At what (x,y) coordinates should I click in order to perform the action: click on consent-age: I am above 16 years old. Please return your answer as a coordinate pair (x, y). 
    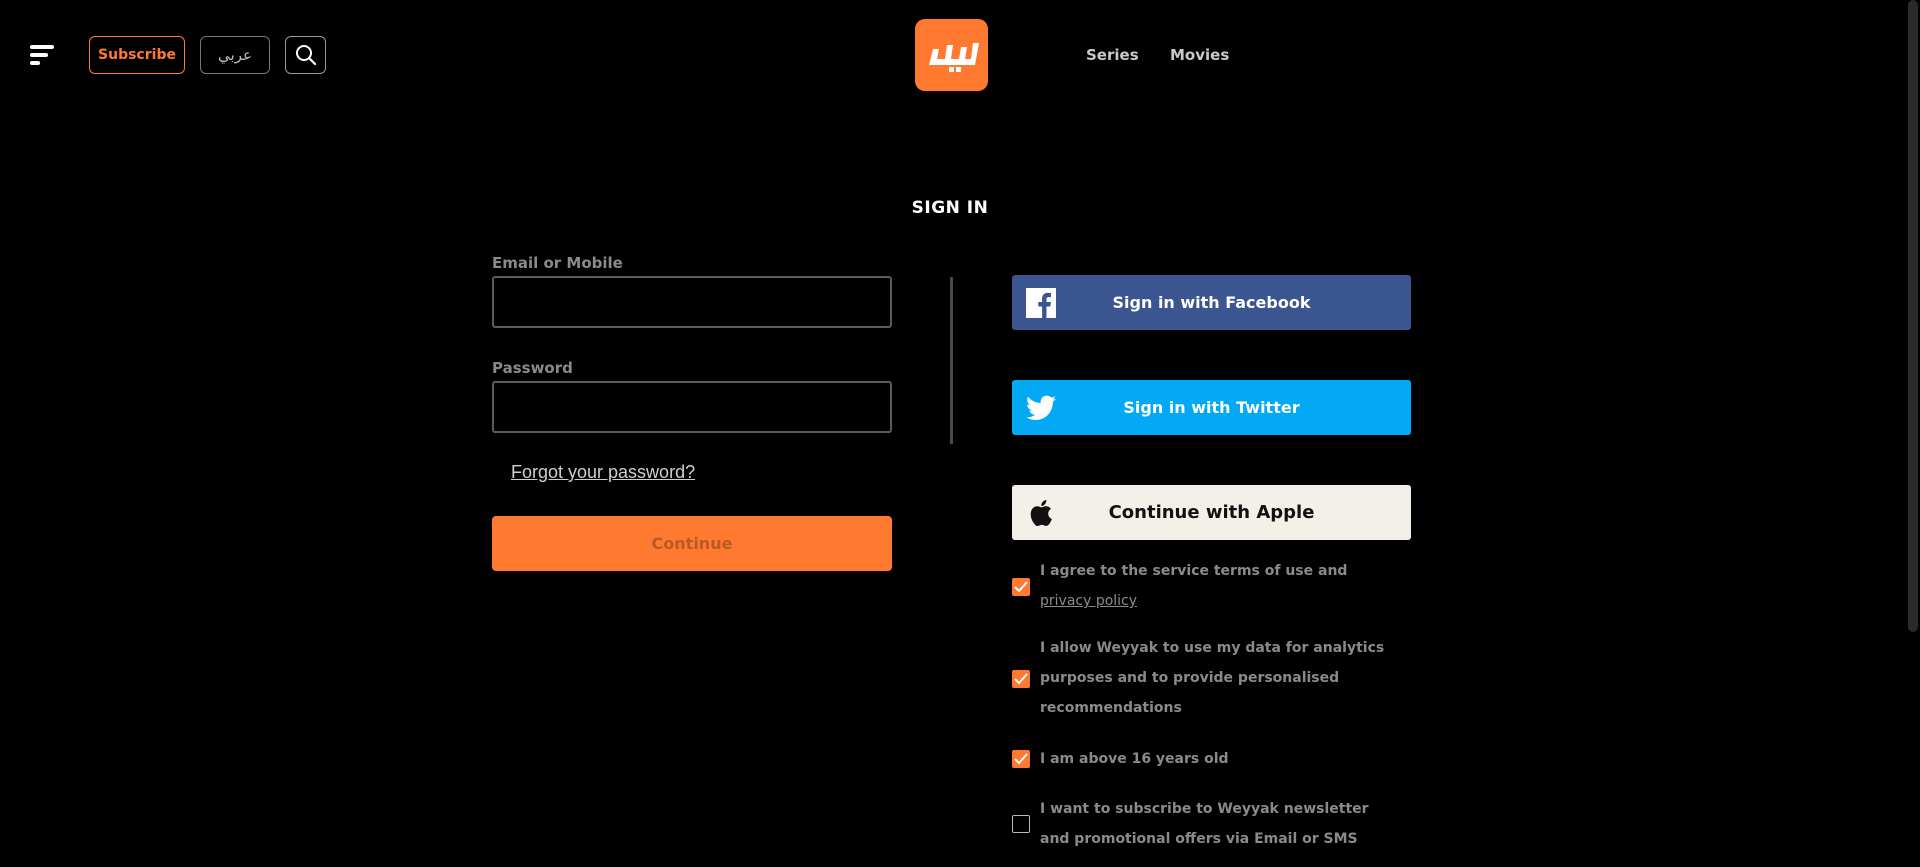
    Looking at the image, I should click on (1212, 759).